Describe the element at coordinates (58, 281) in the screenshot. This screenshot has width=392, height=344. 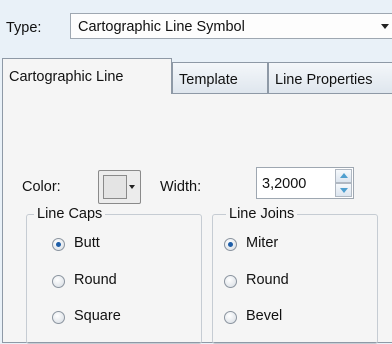
I see `radio-cap-round` at that location.